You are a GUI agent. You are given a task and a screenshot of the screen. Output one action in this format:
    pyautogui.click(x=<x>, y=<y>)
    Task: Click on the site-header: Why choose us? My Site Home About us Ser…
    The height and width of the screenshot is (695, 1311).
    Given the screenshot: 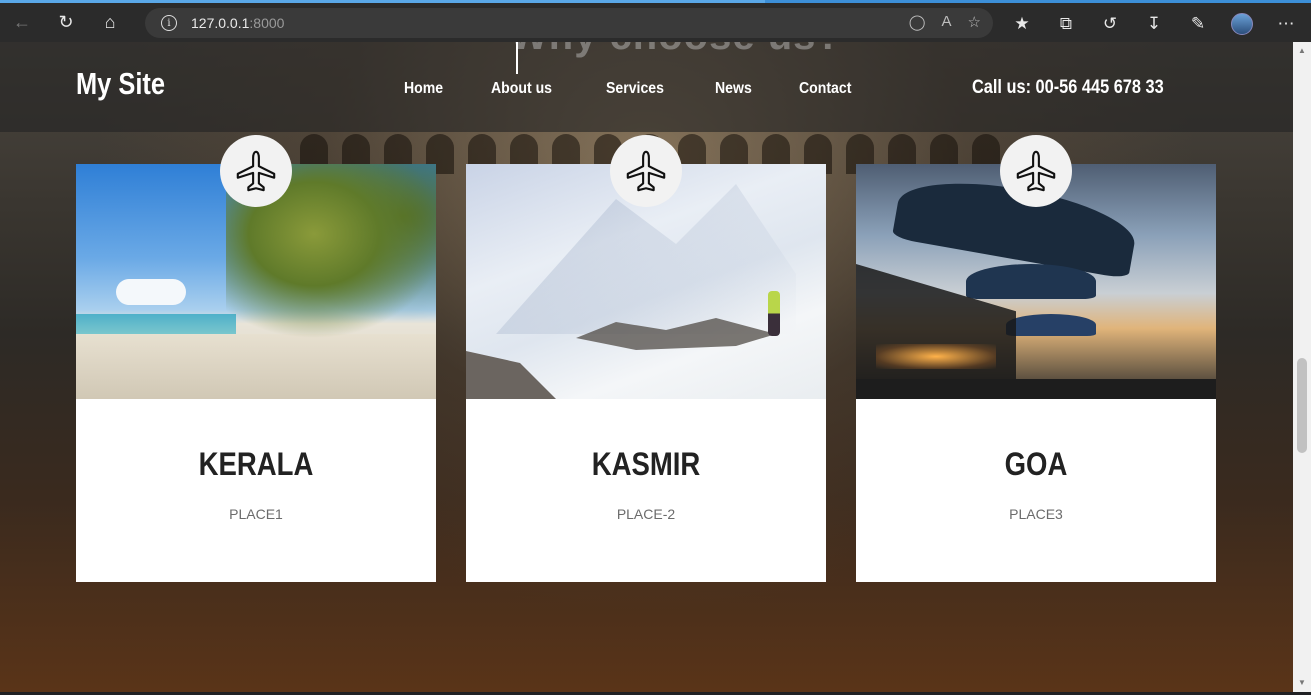 What is the action you would take?
    pyautogui.click(x=646, y=87)
    